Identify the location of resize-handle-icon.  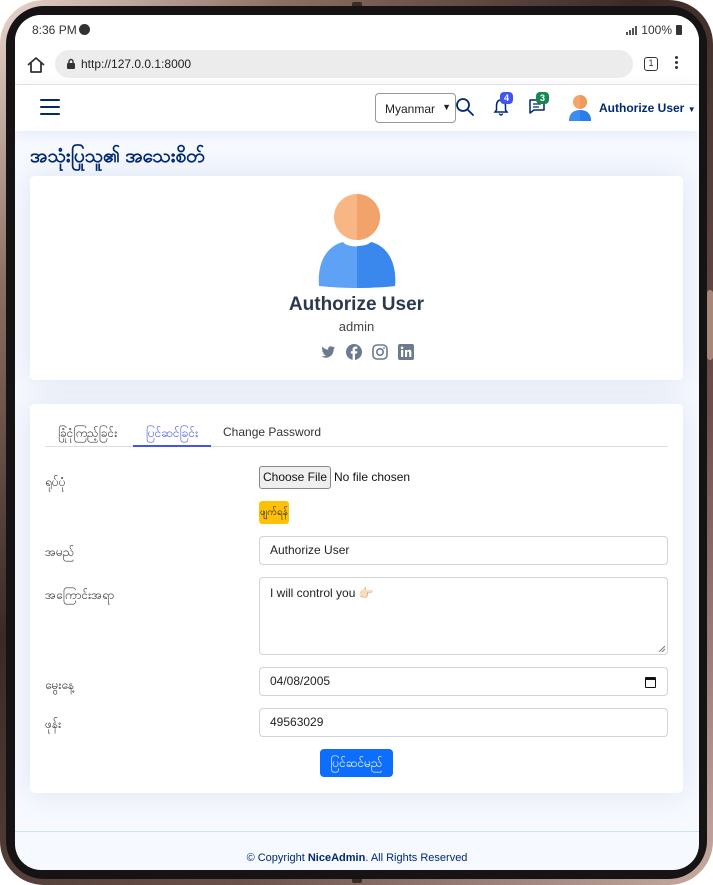
(661, 648).